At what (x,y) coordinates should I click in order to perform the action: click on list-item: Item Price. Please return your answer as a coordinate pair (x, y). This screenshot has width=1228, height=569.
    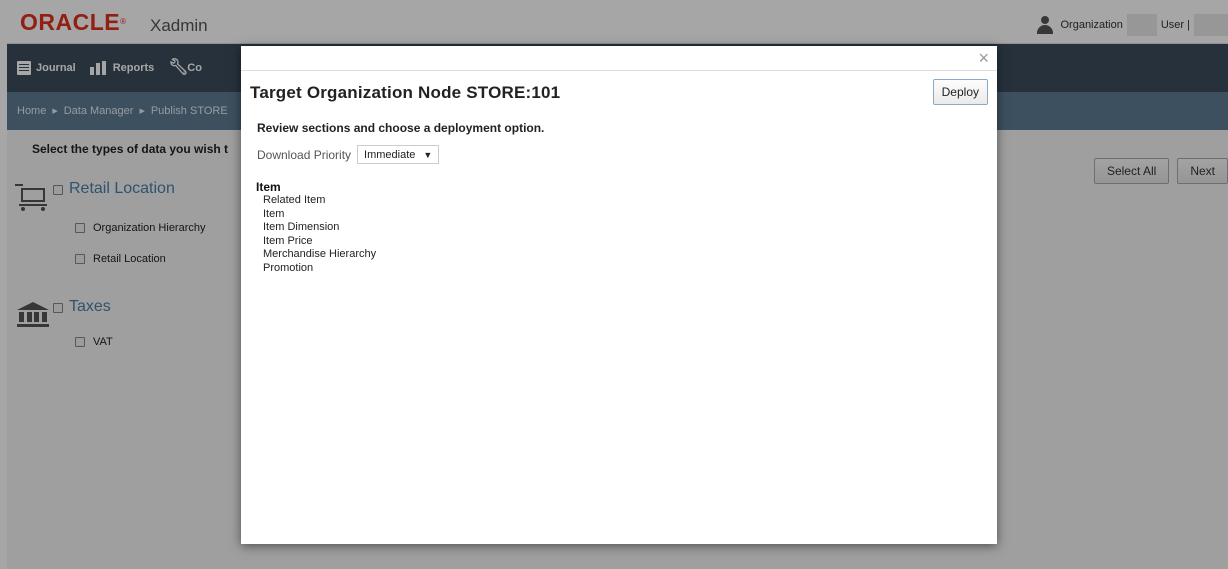
    Looking at the image, I should click on (288, 240).